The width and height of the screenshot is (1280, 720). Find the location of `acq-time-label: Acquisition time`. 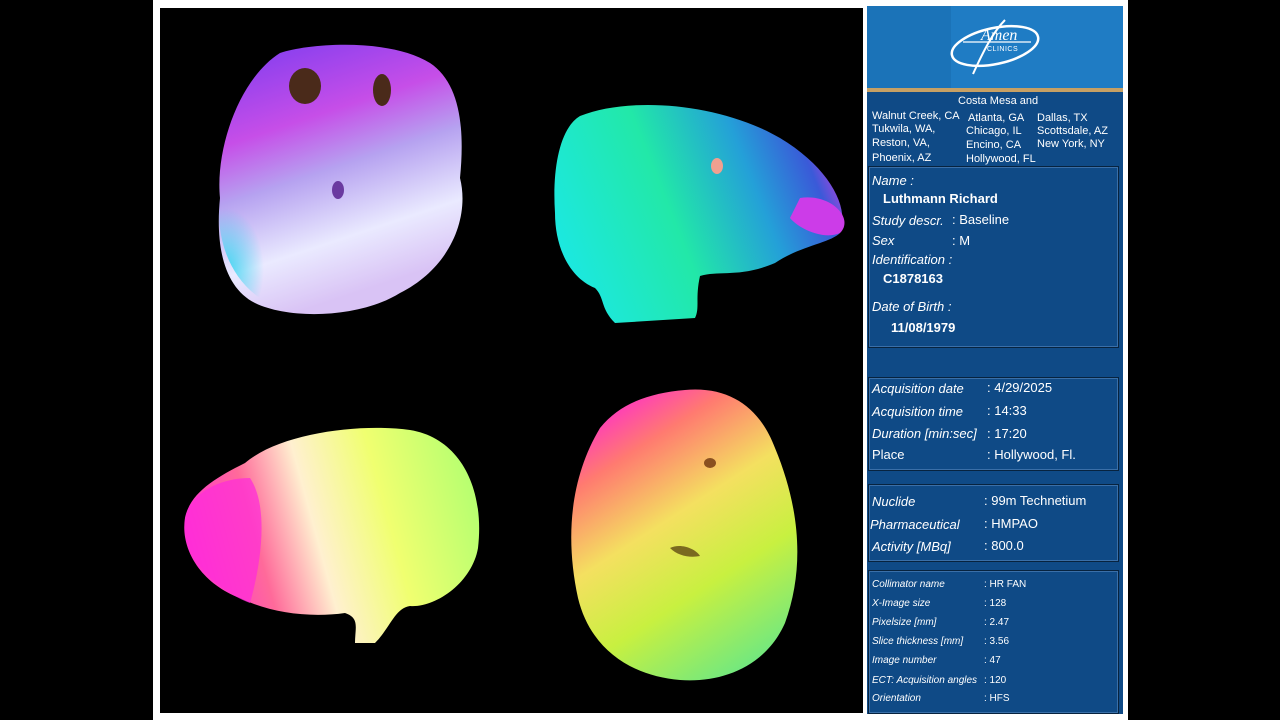

acq-time-label: Acquisition time is located at coordinates (918, 411).